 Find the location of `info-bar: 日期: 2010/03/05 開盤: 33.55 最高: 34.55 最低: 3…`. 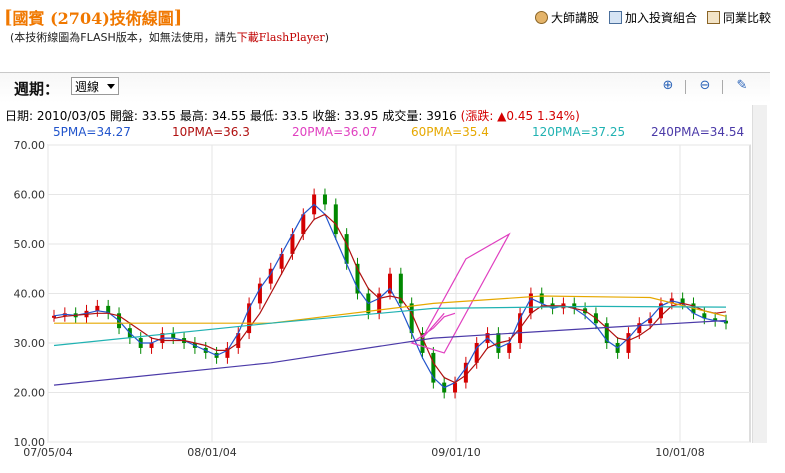

info-bar: 日期: 2010/03/05 開盤: 33.55 最高: 34.55 最低: 3… is located at coordinates (292, 115).